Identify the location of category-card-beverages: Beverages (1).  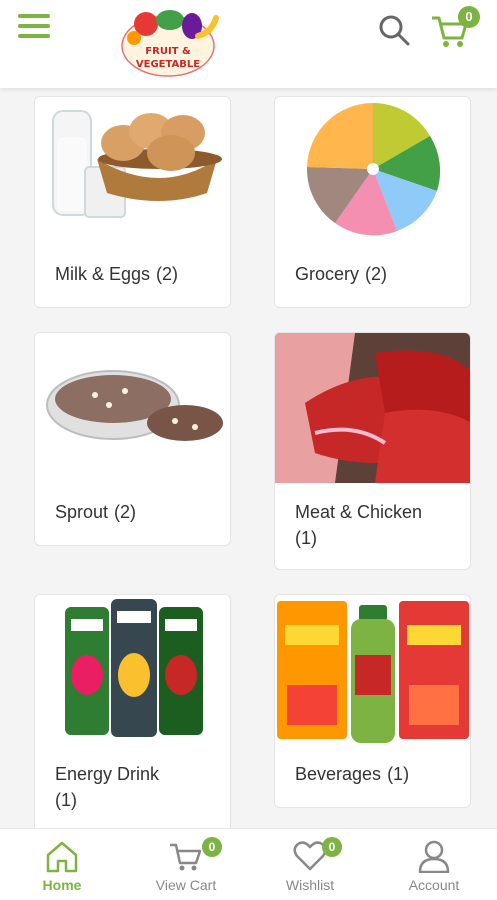
(372, 701).